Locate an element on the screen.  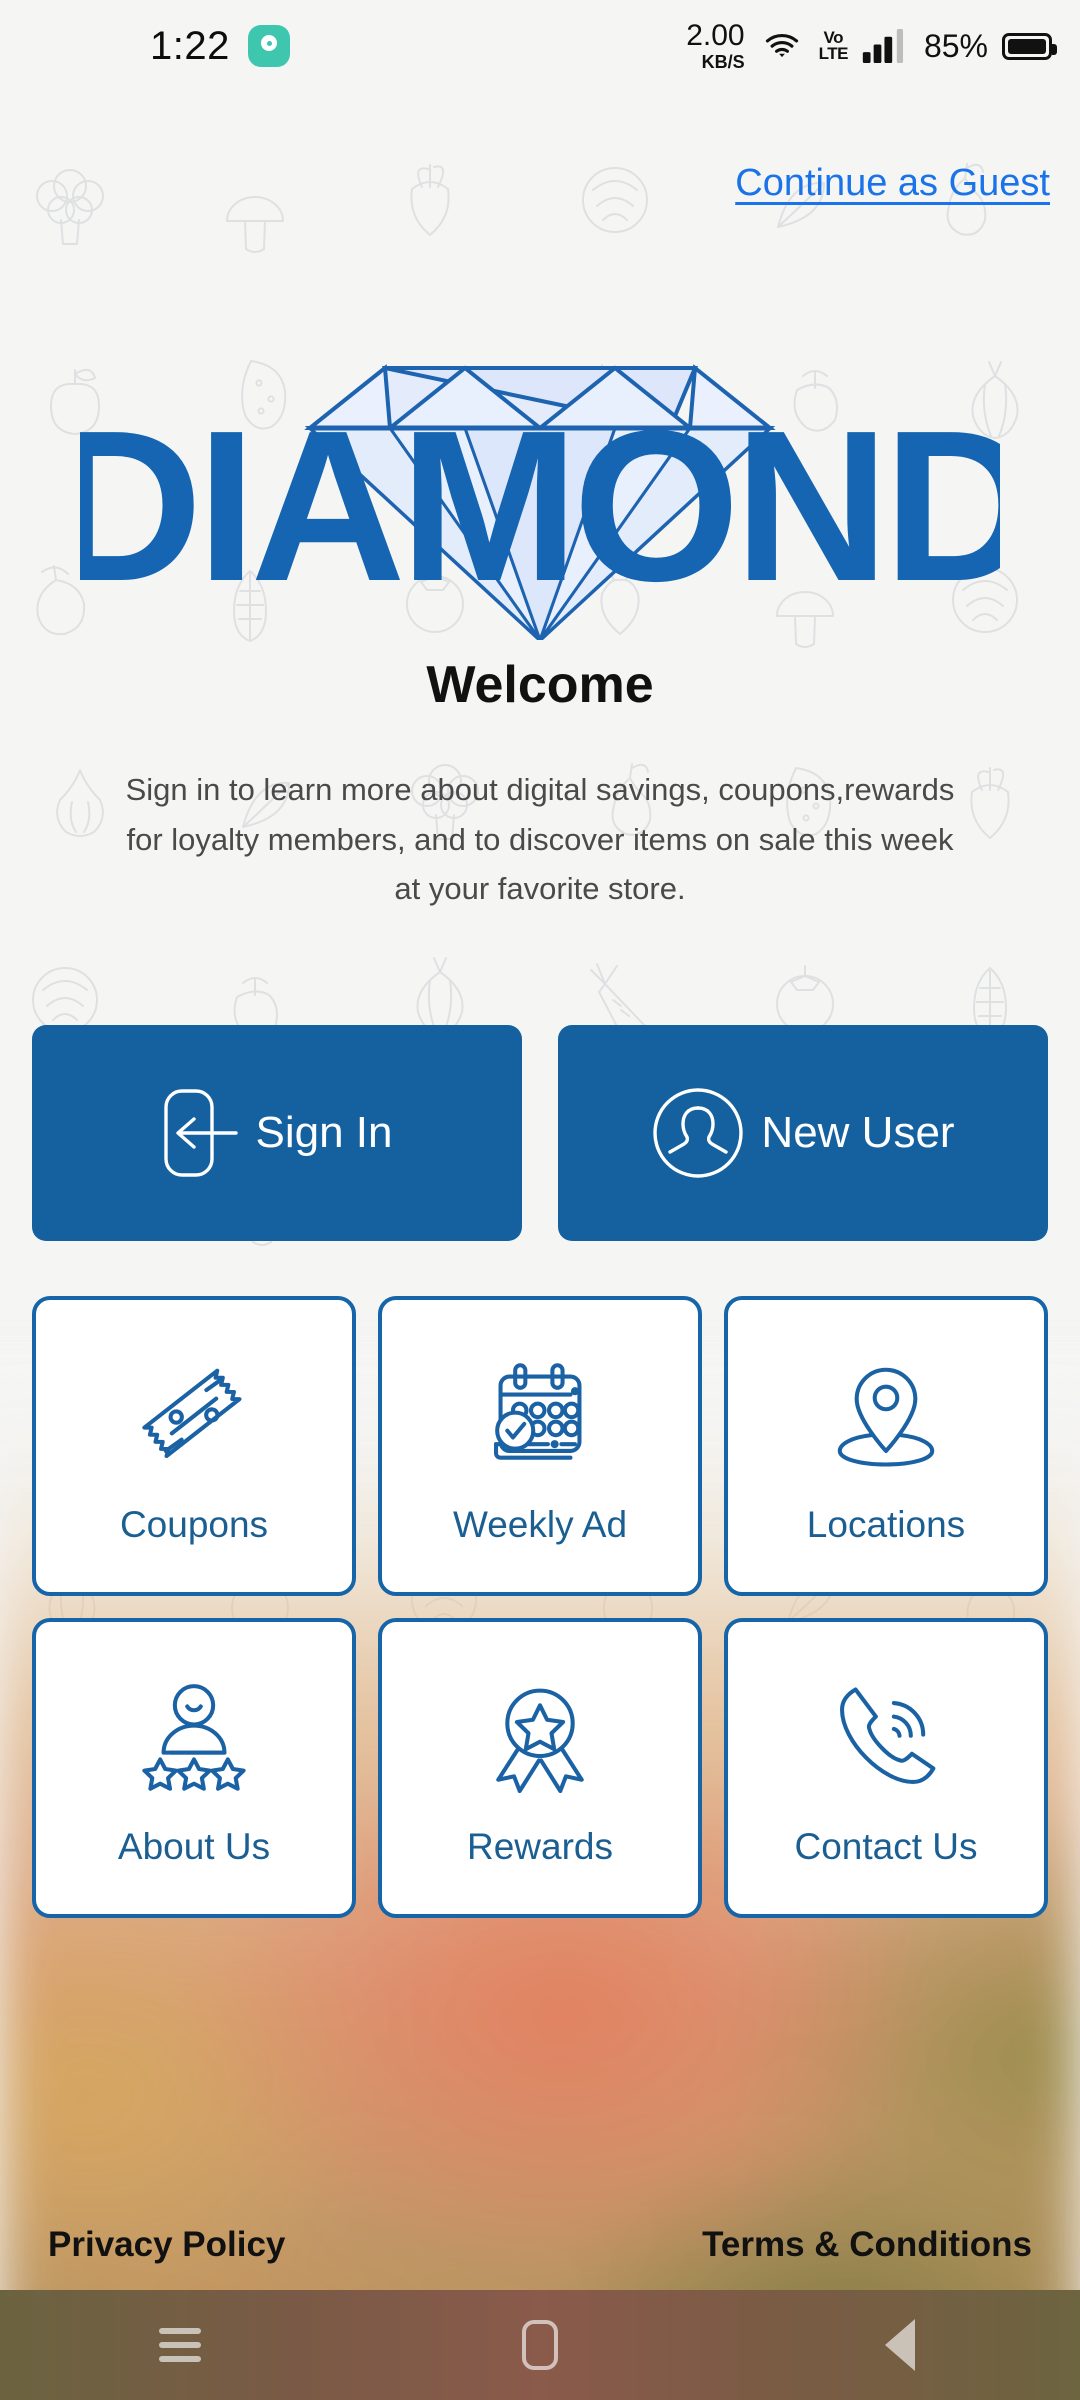
person-stars-icon is located at coordinates (194, 1738).